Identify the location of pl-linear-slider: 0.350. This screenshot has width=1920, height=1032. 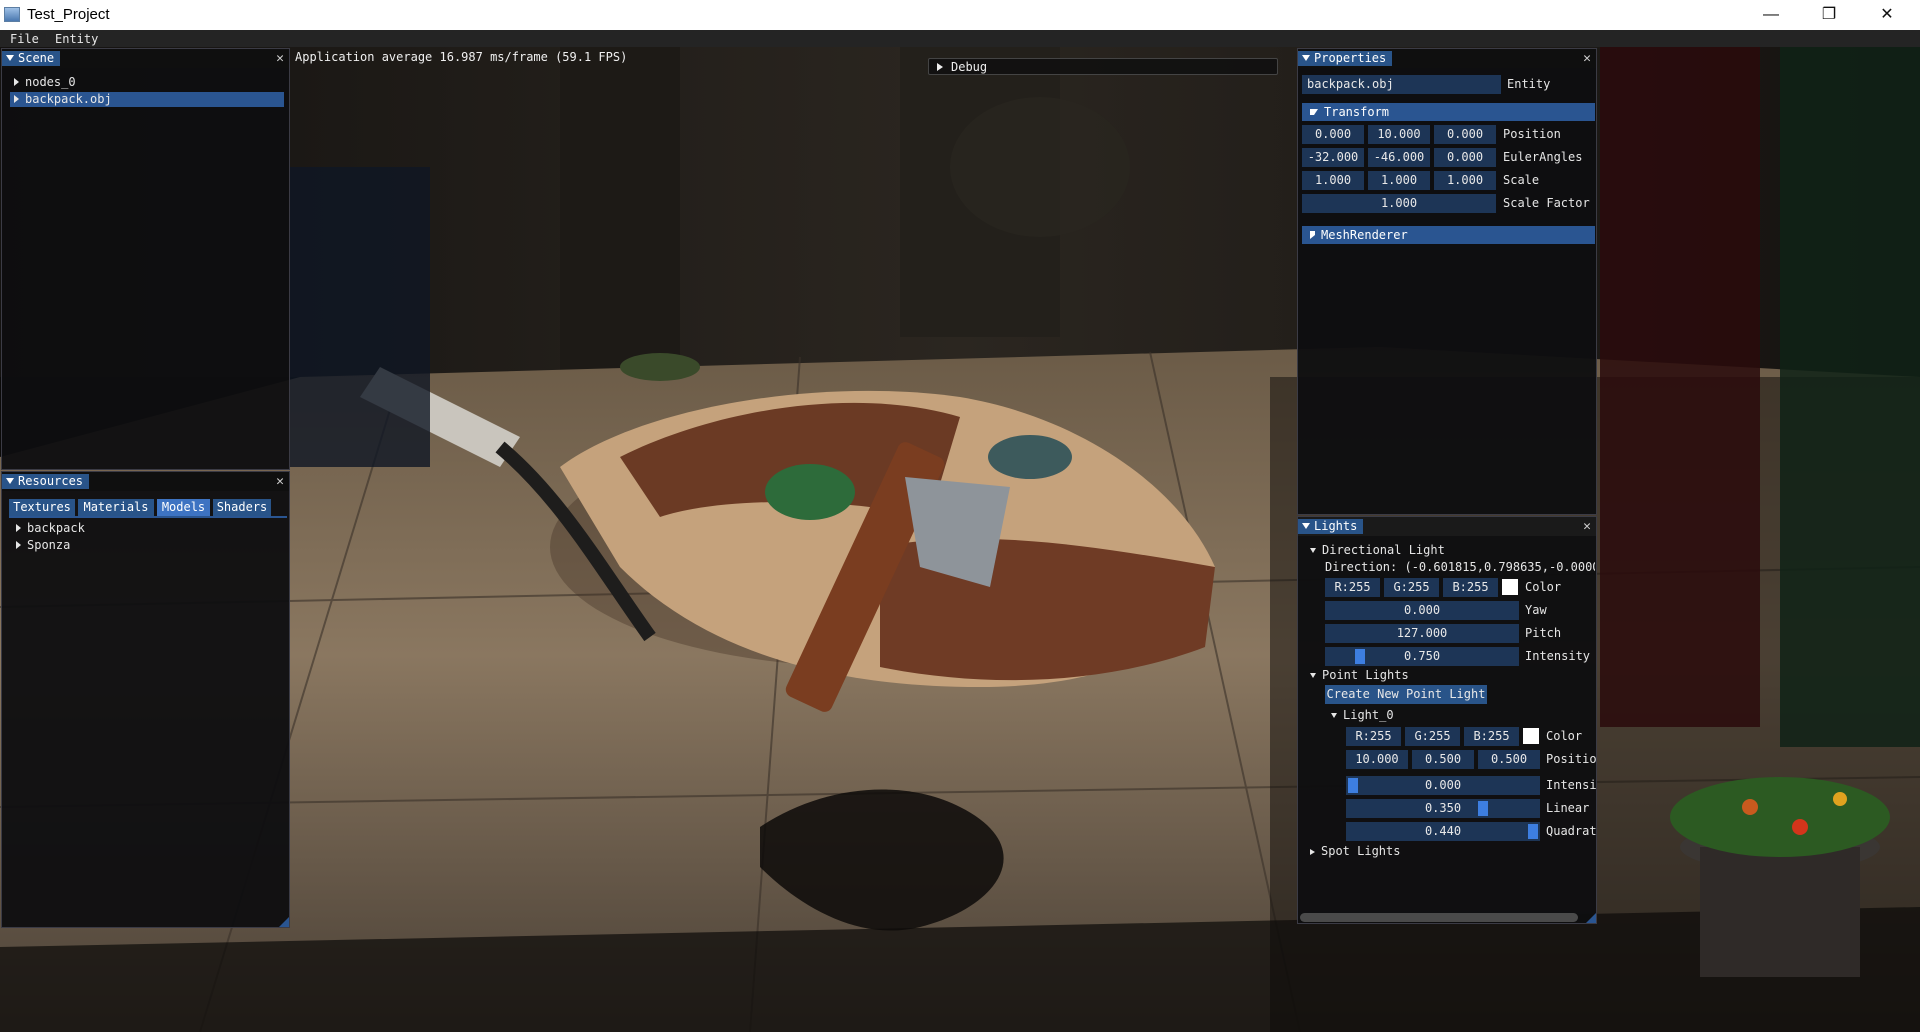
(1443, 808).